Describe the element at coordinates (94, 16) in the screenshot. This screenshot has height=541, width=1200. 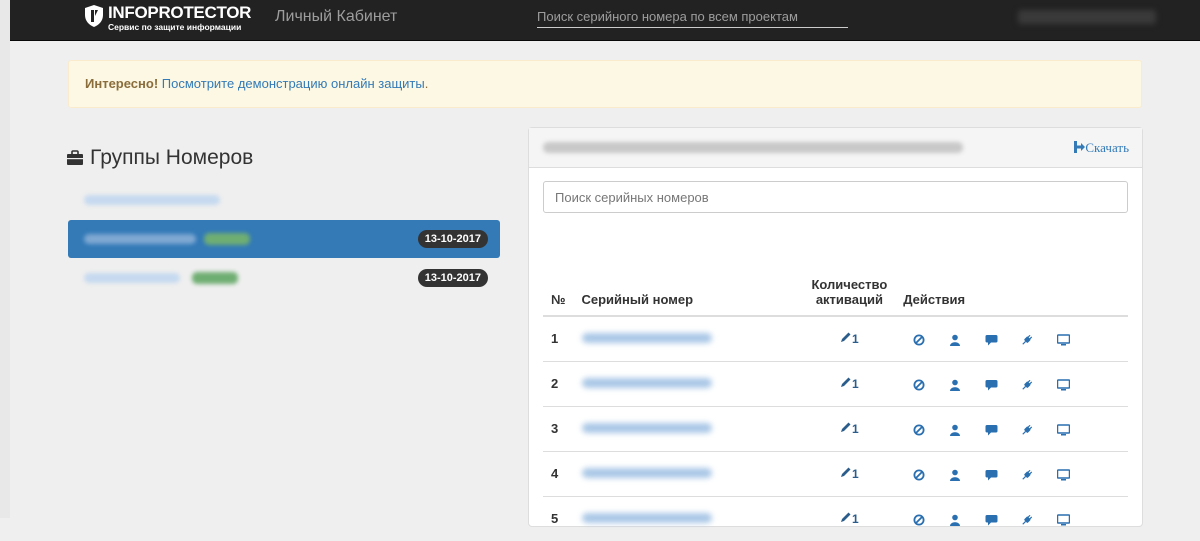
I see `shield-icon` at that location.